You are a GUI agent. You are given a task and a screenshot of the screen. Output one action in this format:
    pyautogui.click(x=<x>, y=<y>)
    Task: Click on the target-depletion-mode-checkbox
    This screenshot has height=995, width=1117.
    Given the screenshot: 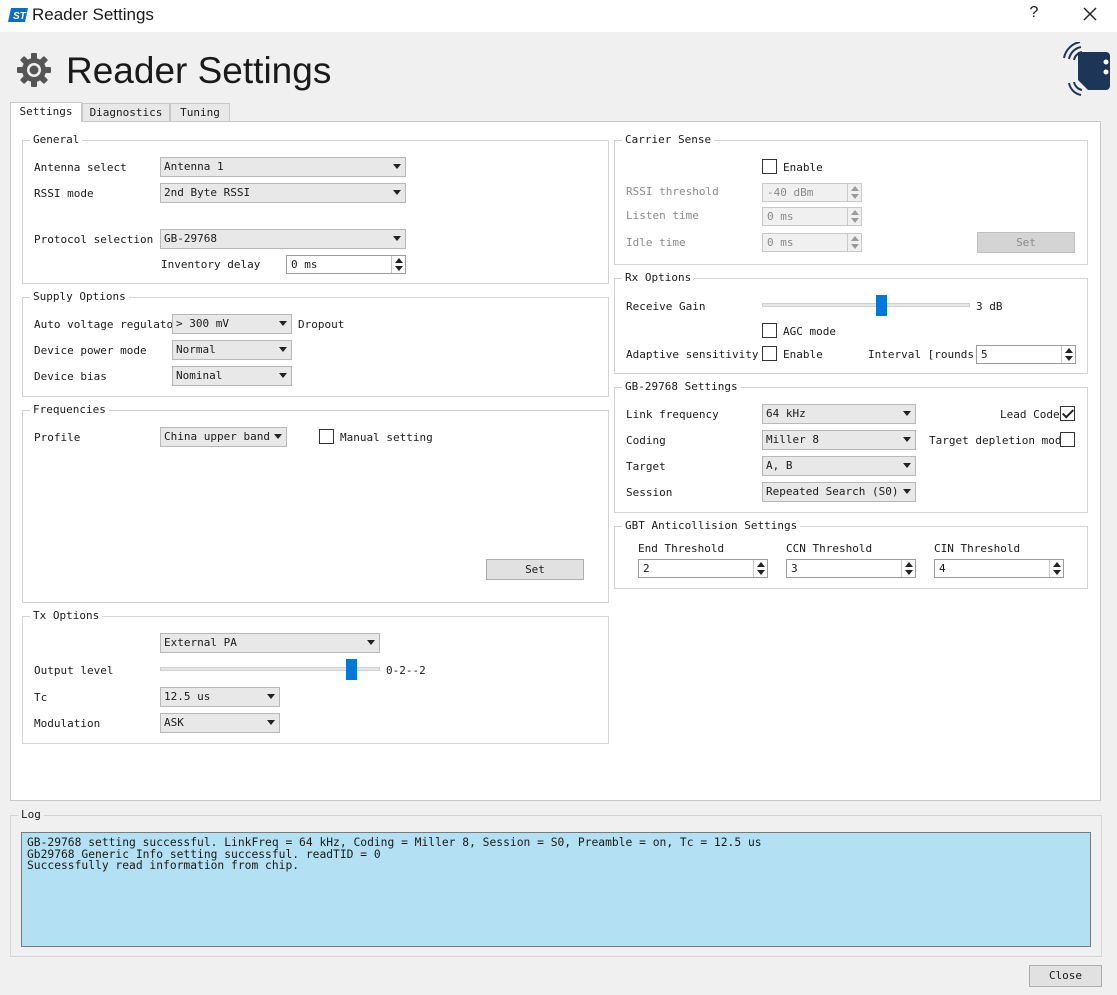 What is the action you would take?
    pyautogui.click(x=1067, y=439)
    